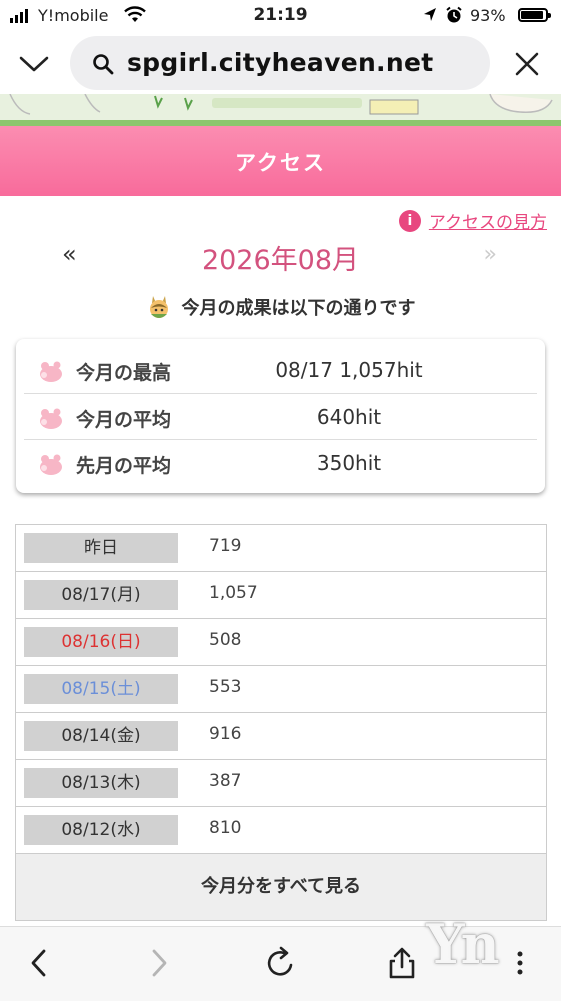 This screenshot has width=561, height=1001. Describe the element at coordinates (39, 963) in the screenshot. I see `back-icon` at that location.